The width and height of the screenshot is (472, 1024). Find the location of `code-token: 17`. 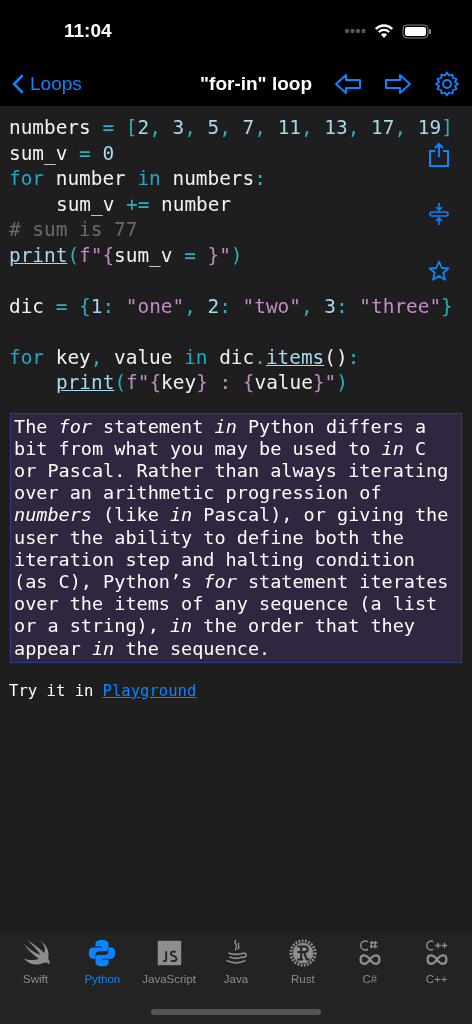

code-token: 17 is located at coordinates (383, 127).